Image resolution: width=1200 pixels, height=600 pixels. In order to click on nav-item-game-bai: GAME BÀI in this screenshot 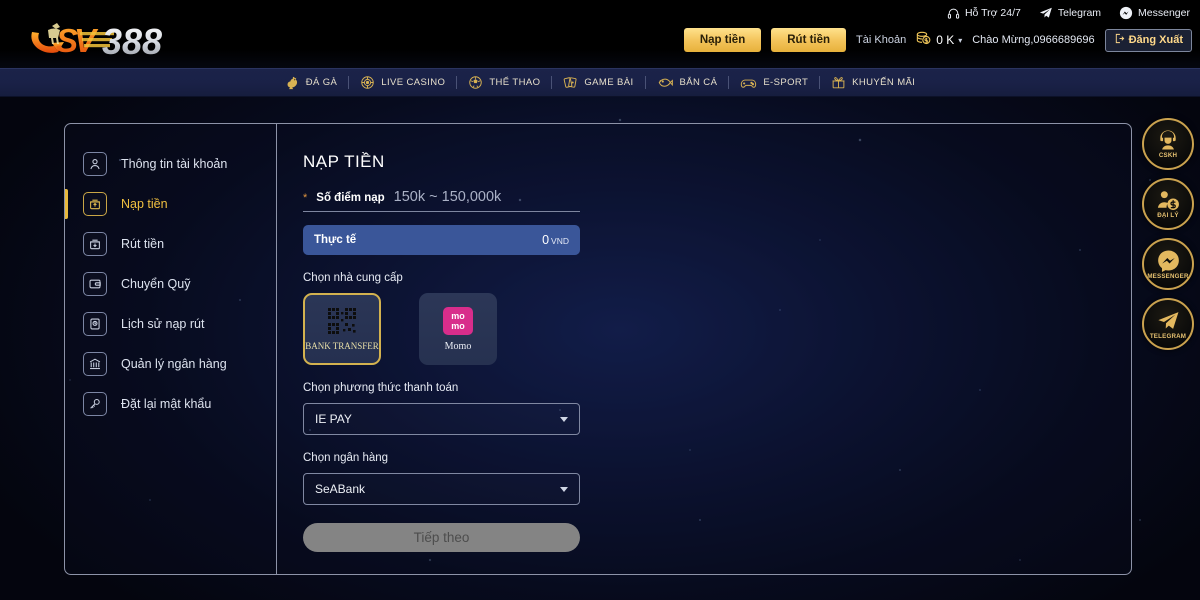, I will do `click(598, 82)`.